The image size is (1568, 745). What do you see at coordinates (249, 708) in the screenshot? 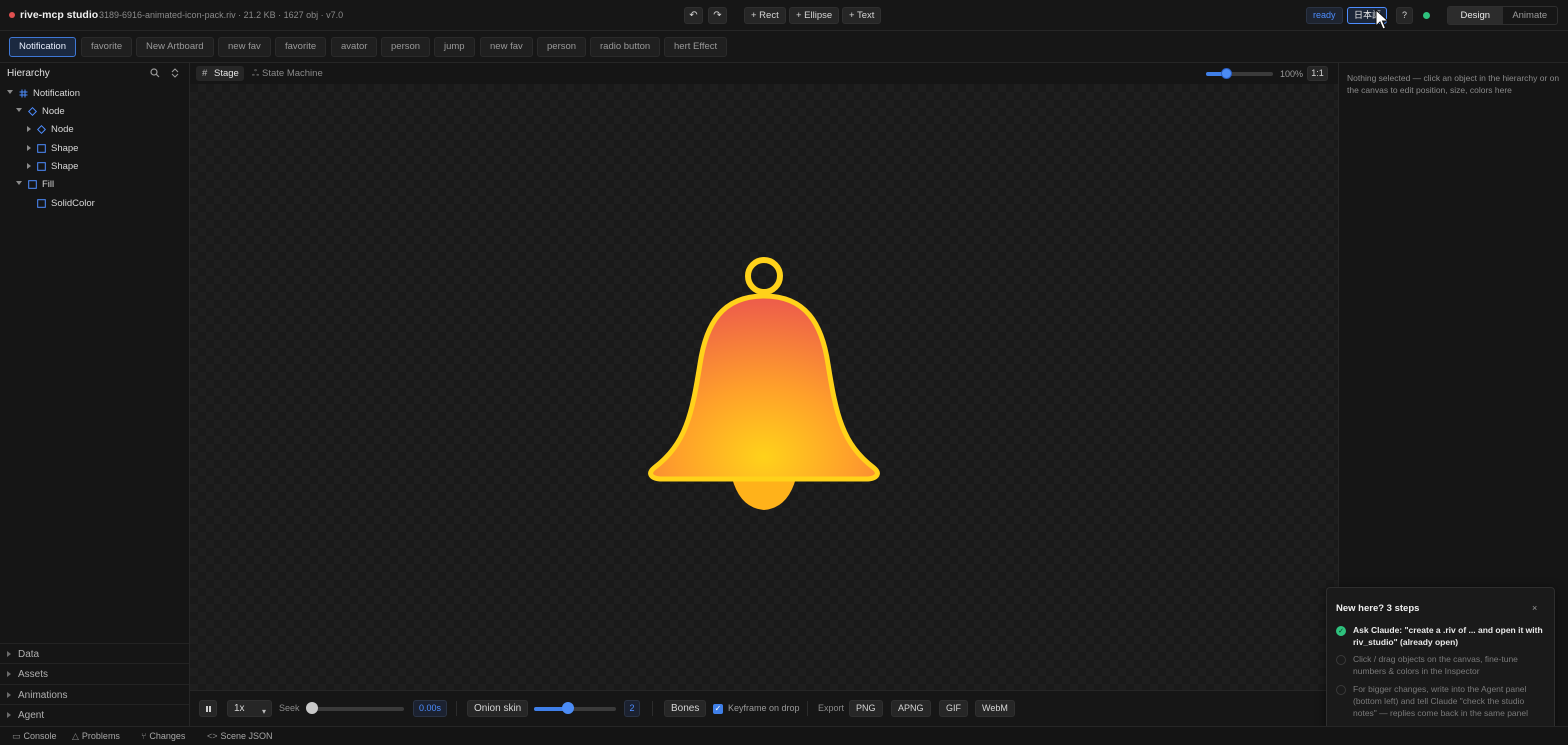
I see `speed-select: 1x ▾` at bounding box center [249, 708].